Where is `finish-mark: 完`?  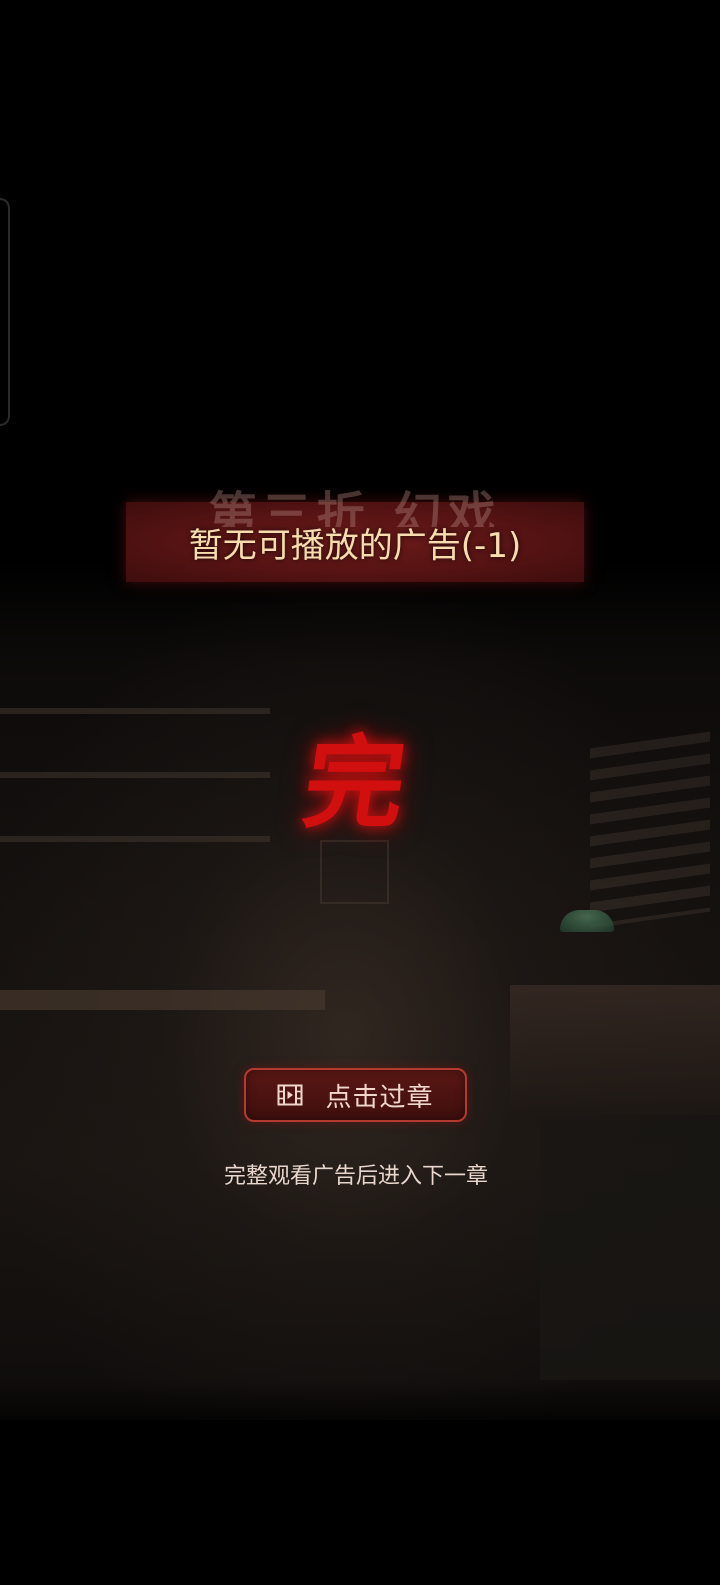
finish-mark: 完 is located at coordinates (355, 783).